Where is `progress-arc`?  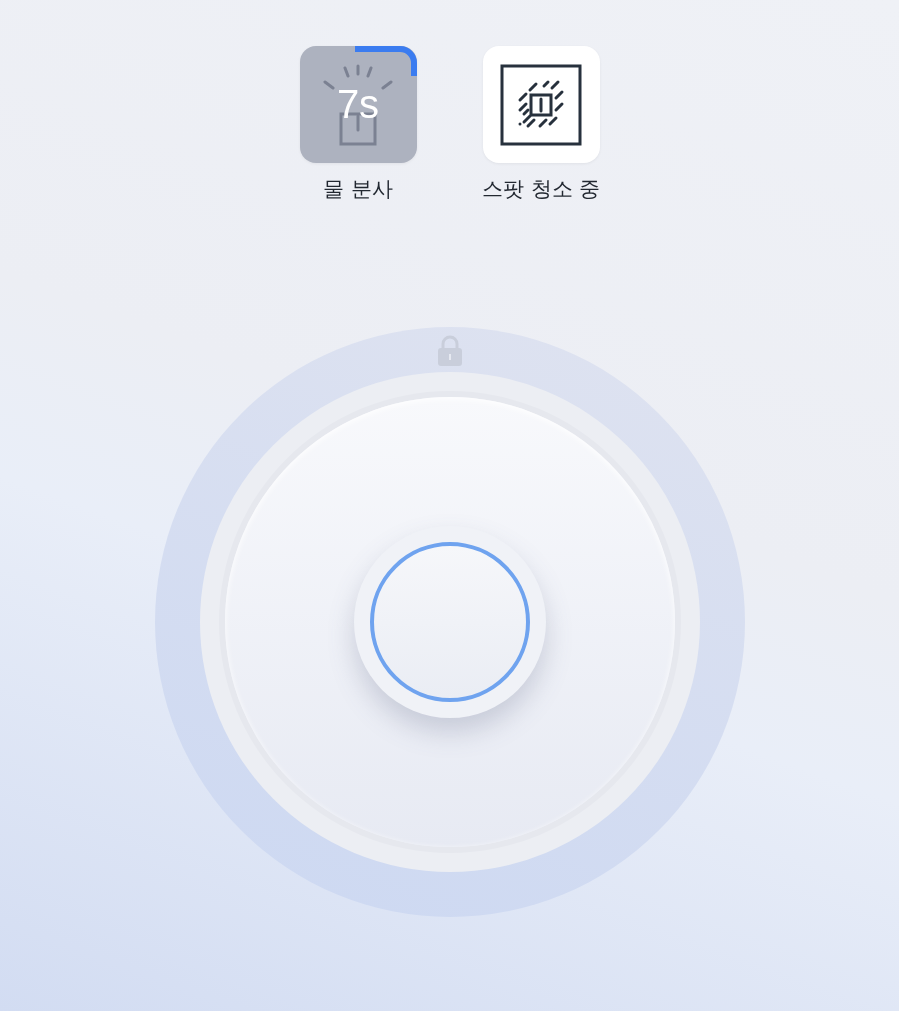 progress-arc is located at coordinates (385, 61).